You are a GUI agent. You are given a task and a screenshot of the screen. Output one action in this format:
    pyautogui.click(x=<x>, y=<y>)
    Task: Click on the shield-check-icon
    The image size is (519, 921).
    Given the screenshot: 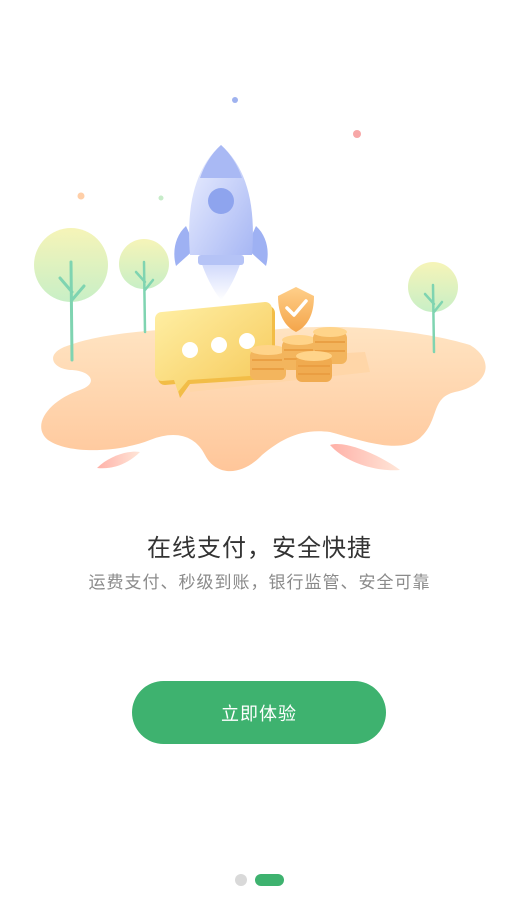 What is the action you would take?
    pyautogui.click(x=296, y=309)
    